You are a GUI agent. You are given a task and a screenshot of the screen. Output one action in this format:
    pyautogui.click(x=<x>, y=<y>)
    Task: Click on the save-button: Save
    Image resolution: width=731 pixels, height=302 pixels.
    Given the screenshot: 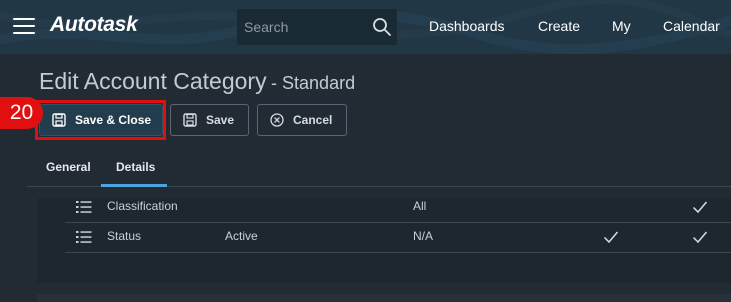 What is the action you would take?
    pyautogui.click(x=209, y=120)
    